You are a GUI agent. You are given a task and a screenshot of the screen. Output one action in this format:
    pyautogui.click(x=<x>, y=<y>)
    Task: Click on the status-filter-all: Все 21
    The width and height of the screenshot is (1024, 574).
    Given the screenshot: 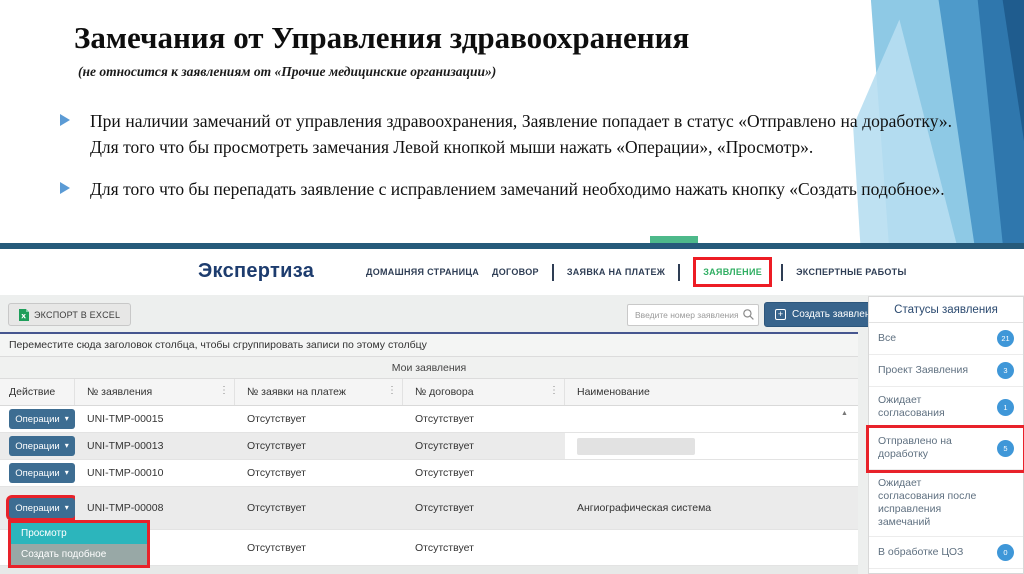 What is the action you would take?
    pyautogui.click(x=946, y=339)
    